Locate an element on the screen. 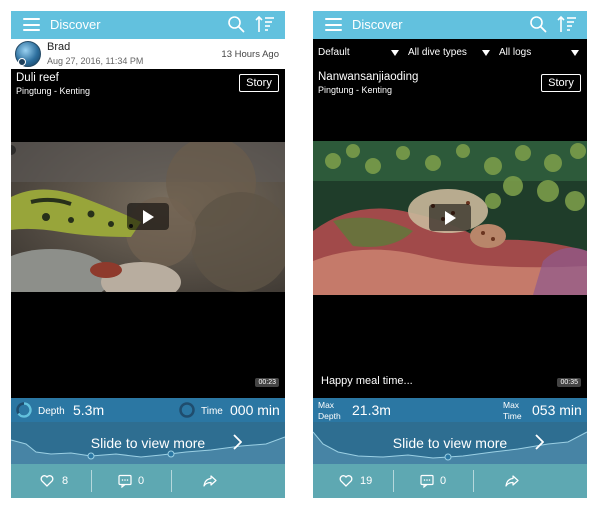 Image resolution: width=600 pixels, height=508 pixels. video-duration: 00:23 is located at coordinates (267, 382).